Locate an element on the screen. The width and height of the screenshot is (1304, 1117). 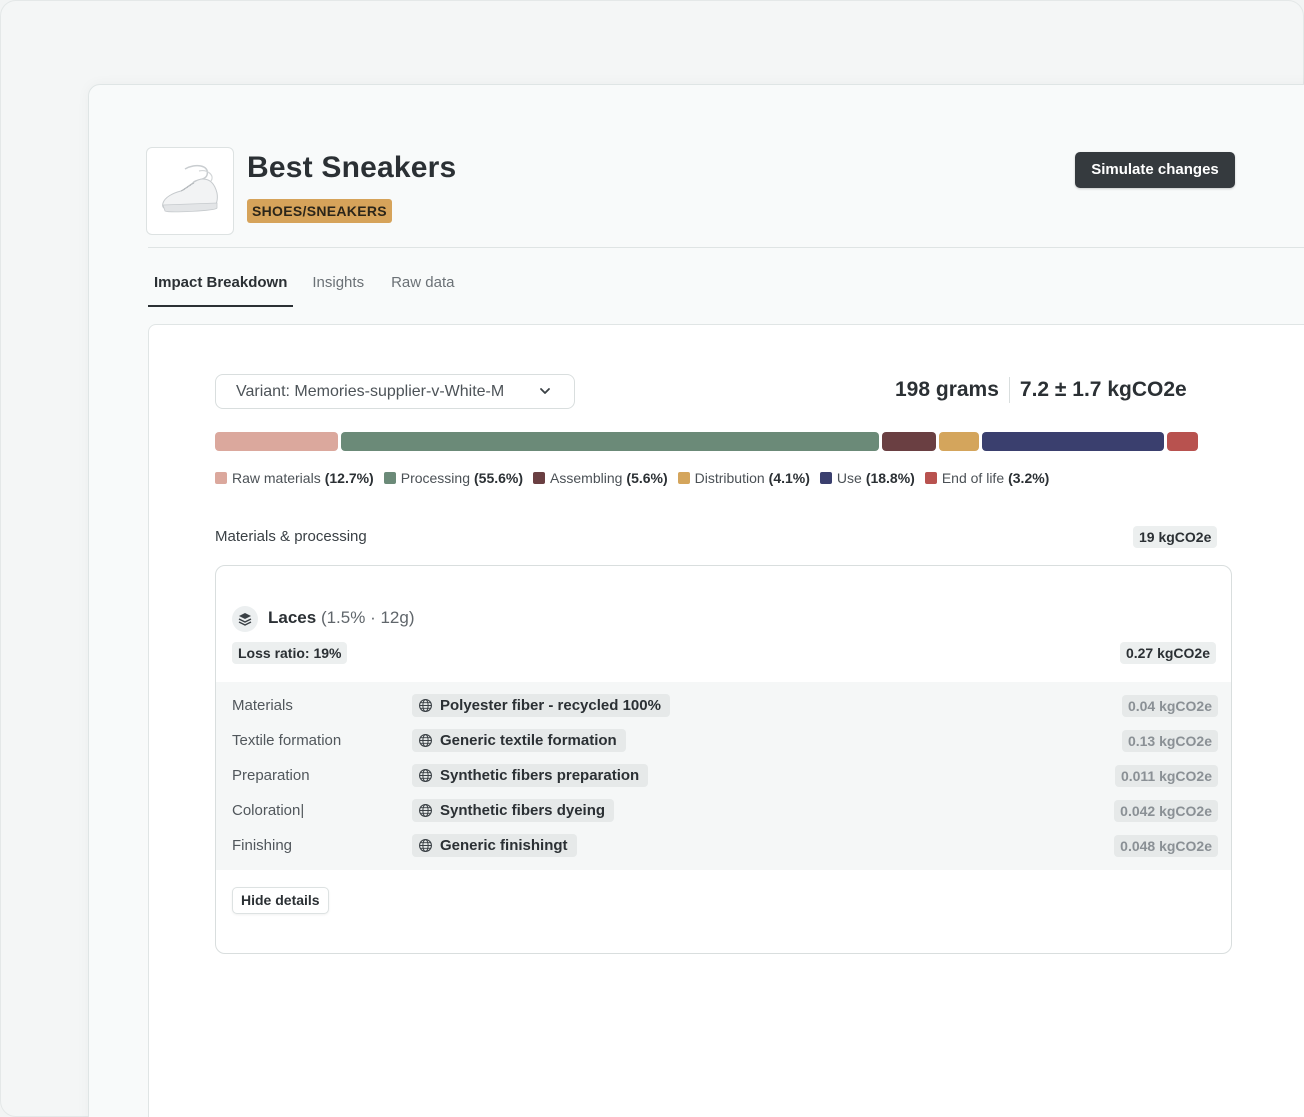
legend-percent: (5.6%) is located at coordinates (647, 478).